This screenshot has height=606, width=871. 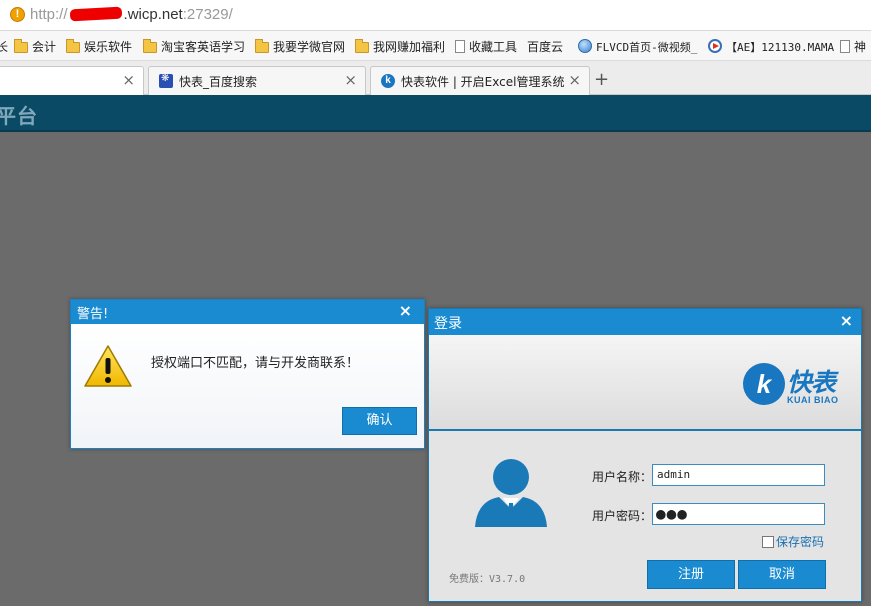 I want to click on app-header: 平台, so click(x=435, y=113).